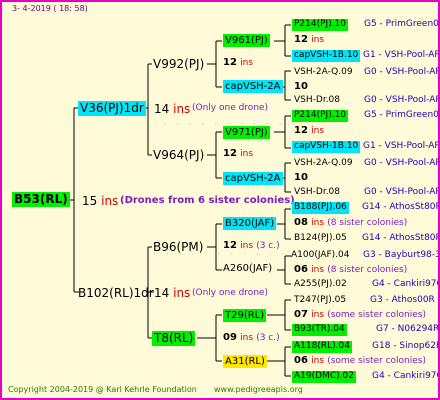  Describe the element at coordinates (251, 337) in the screenshot. I see `gen3-ins: 09 ins (3 c.)` at that location.